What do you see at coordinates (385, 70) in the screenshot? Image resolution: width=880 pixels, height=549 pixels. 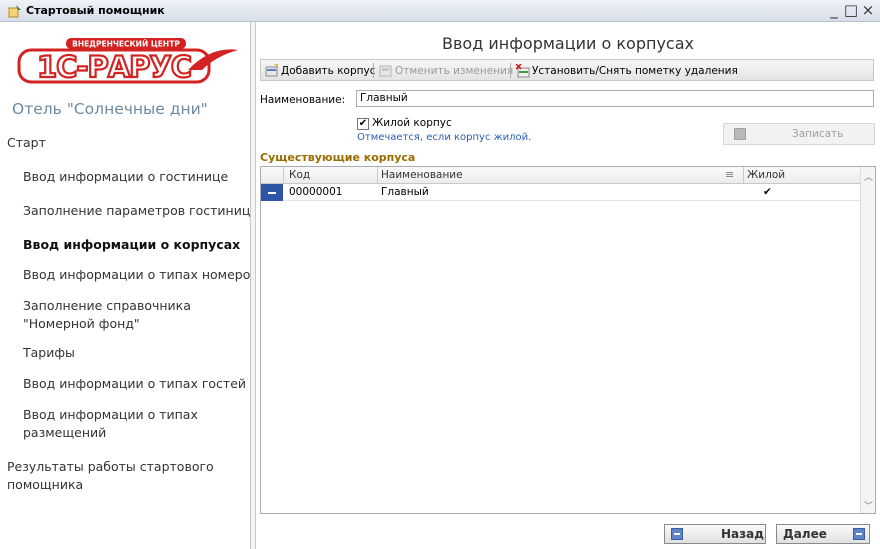 I see `cancel-icon` at bounding box center [385, 70].